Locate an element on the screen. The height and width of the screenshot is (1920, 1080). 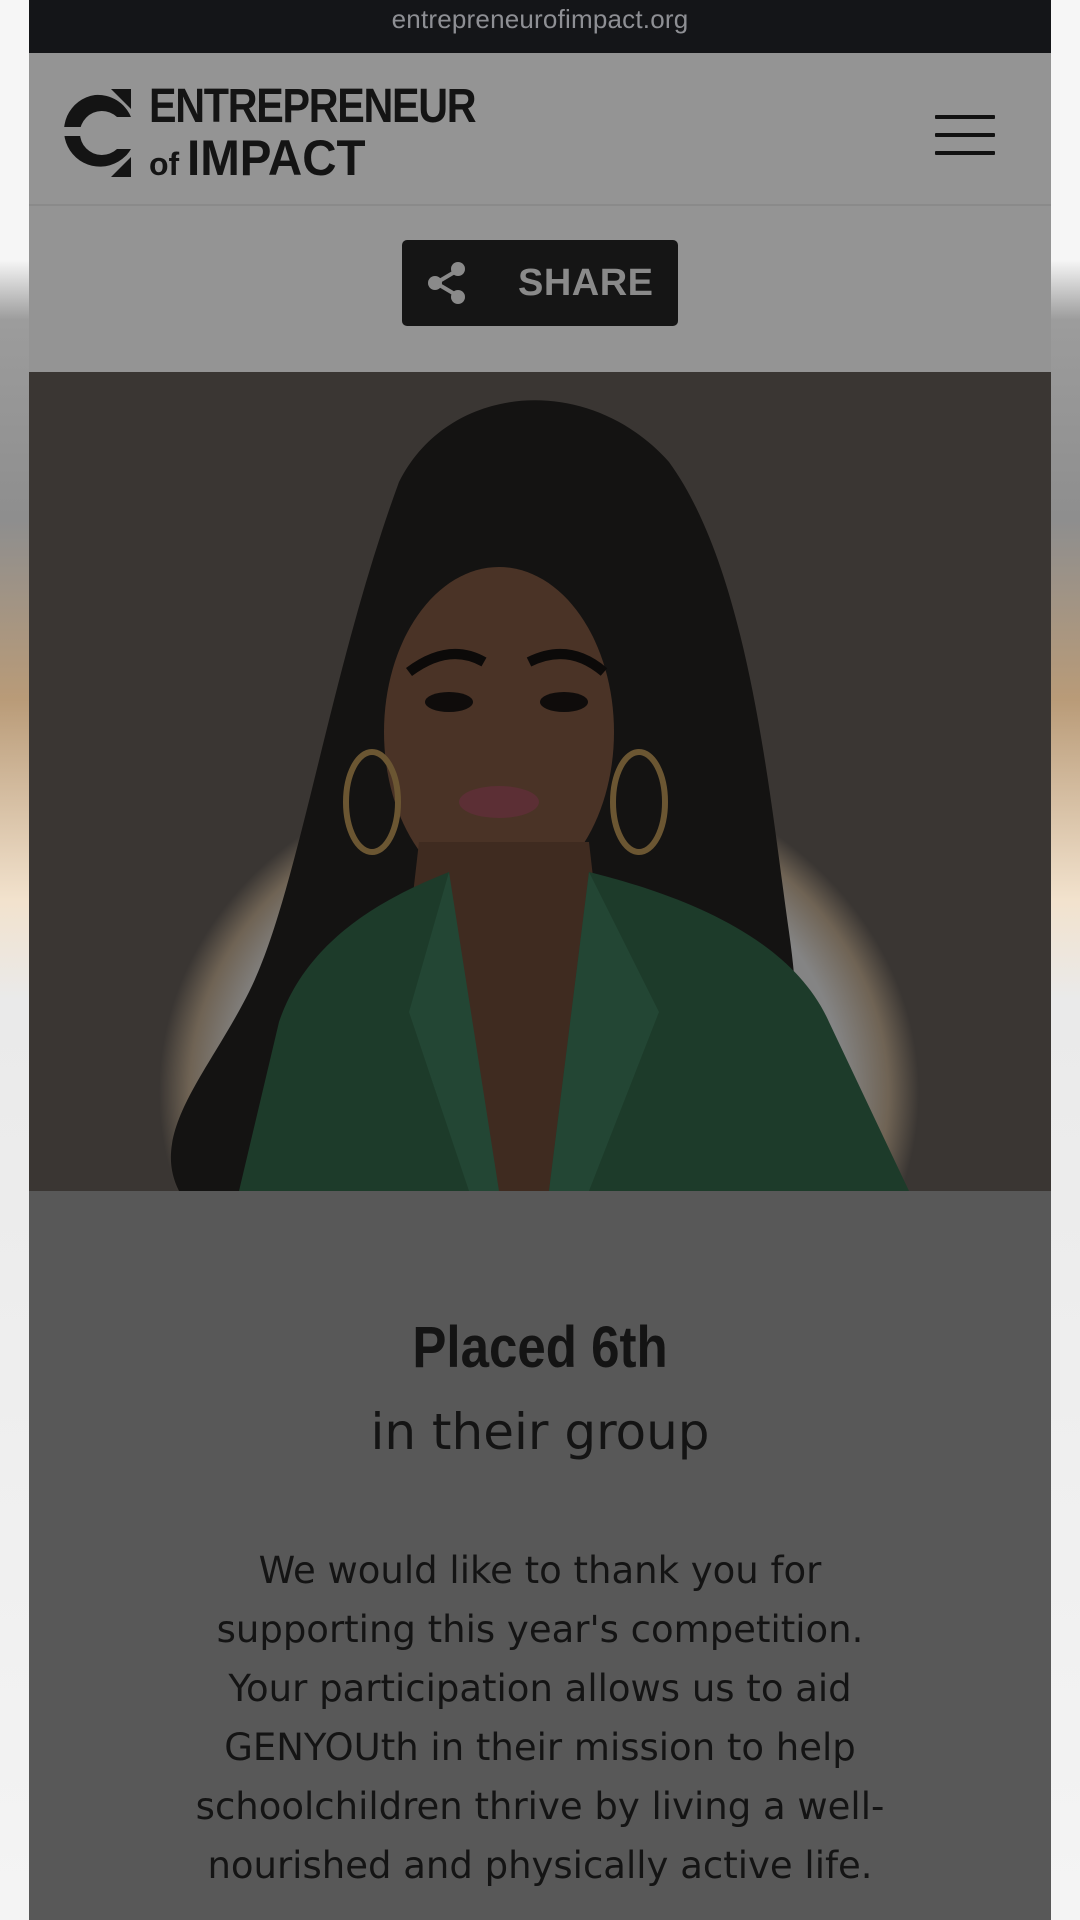
site-header: ENTREPRENEUR of IMPACT is located at coordinates (540, 129).